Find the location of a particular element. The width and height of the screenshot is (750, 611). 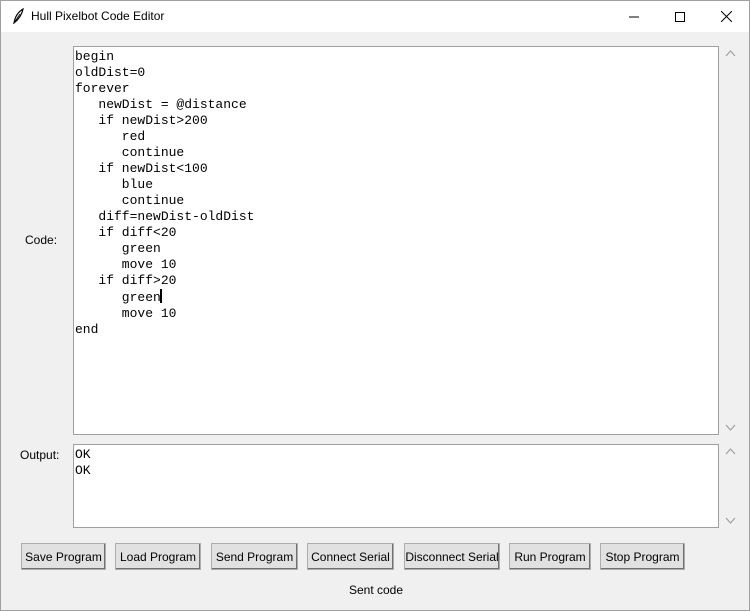

close-button is located at coordinates (726, 16).